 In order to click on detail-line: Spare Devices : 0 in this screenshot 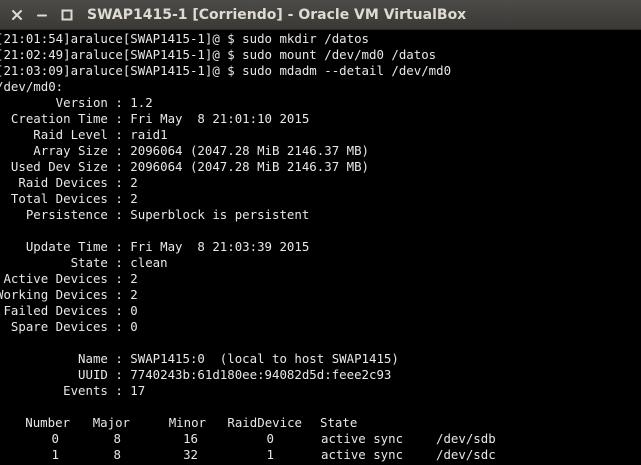, I will do `click(69, 326)`.